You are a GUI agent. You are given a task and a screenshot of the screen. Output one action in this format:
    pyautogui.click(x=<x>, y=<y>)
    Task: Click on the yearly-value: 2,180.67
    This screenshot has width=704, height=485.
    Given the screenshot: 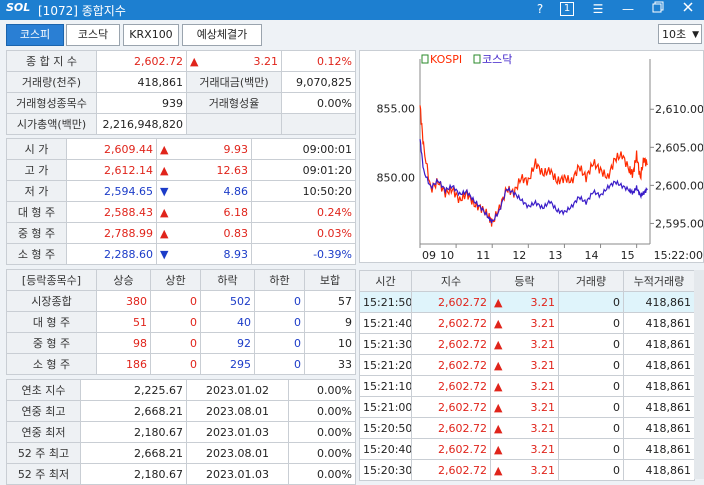 What is the action you would take?
    pyautogui.click(x=133, y=474)
    